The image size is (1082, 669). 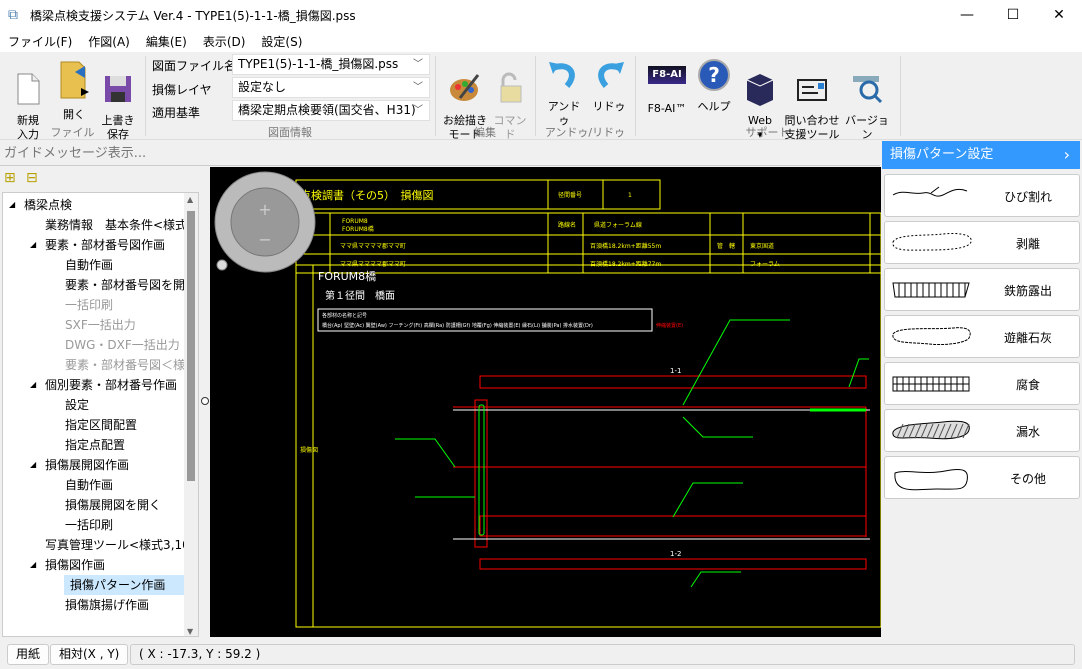 What do you see at coordinates (1027, 244) in the screenshot?
I see `pattern-label: 剥離` at bounding box center [1027, 244].